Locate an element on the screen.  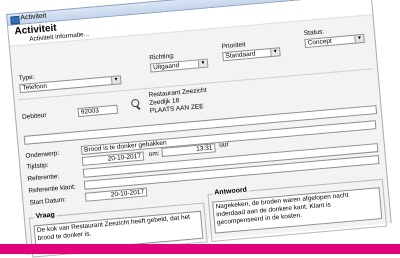
referentie-klant-label: Referentie klant: is located at coordinates (52, 189).